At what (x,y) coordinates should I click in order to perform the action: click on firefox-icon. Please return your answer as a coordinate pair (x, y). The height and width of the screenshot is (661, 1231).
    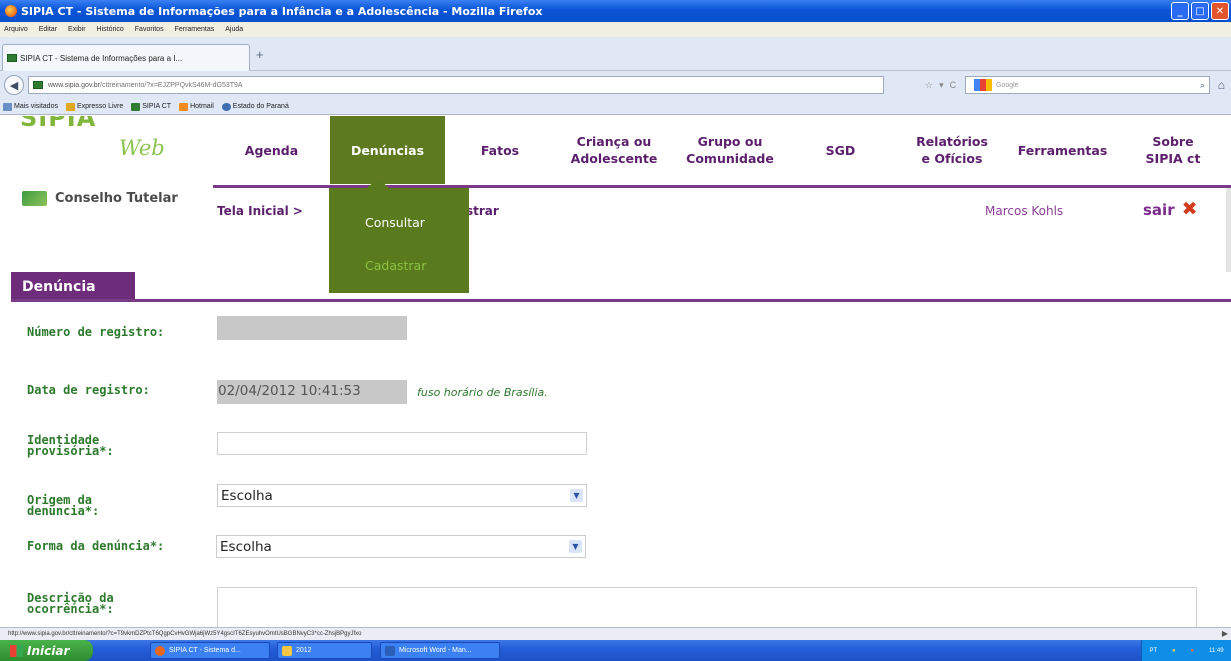
    Looking at the image, I should click on (11, 11).